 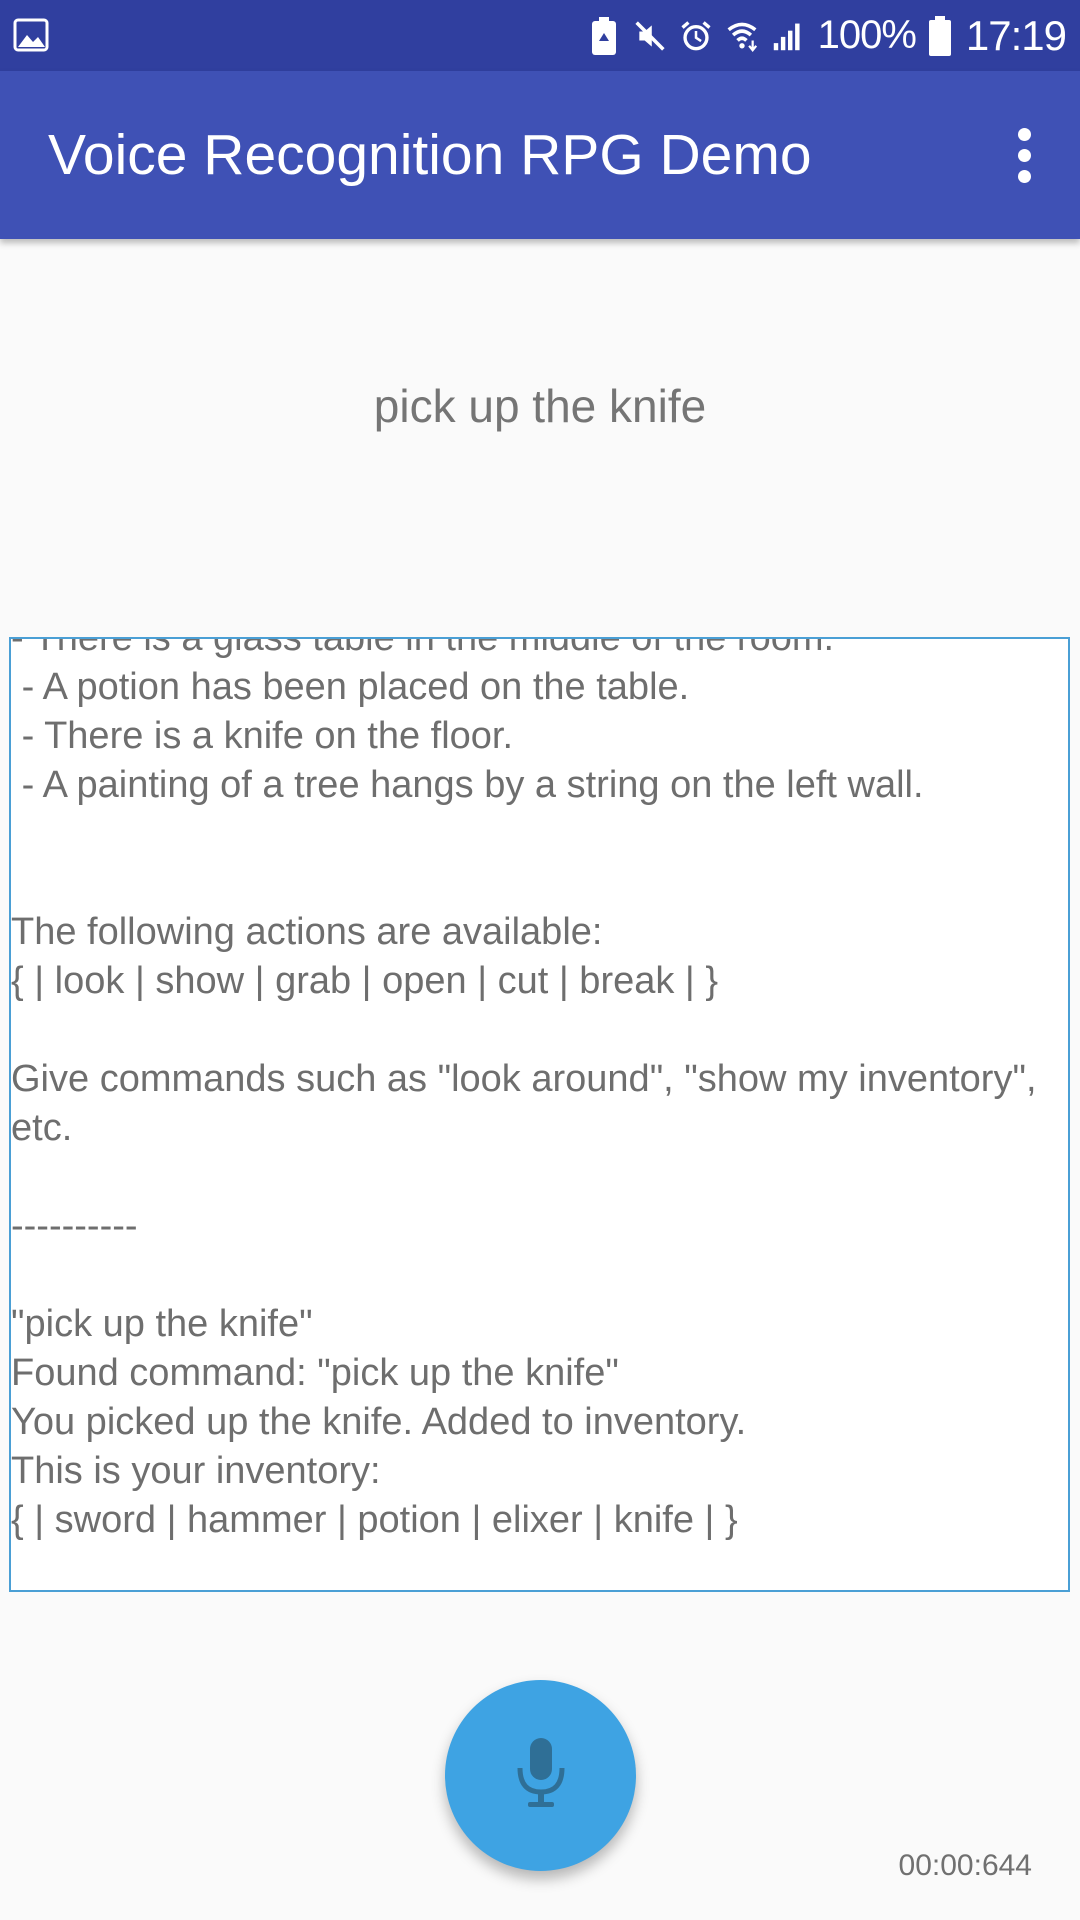 I want to click on app-title: Voice Recognition RPG Demo, so click(x=430, y=155).